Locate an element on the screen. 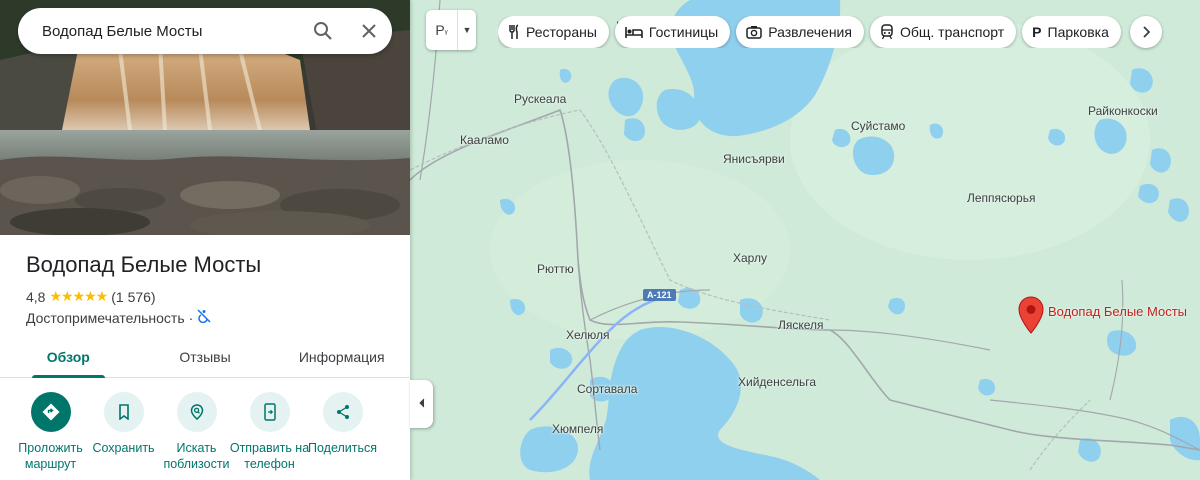 This screenshot has width=1200, height=480. no-wheelchair-icon is located at coordinates (204, 317).